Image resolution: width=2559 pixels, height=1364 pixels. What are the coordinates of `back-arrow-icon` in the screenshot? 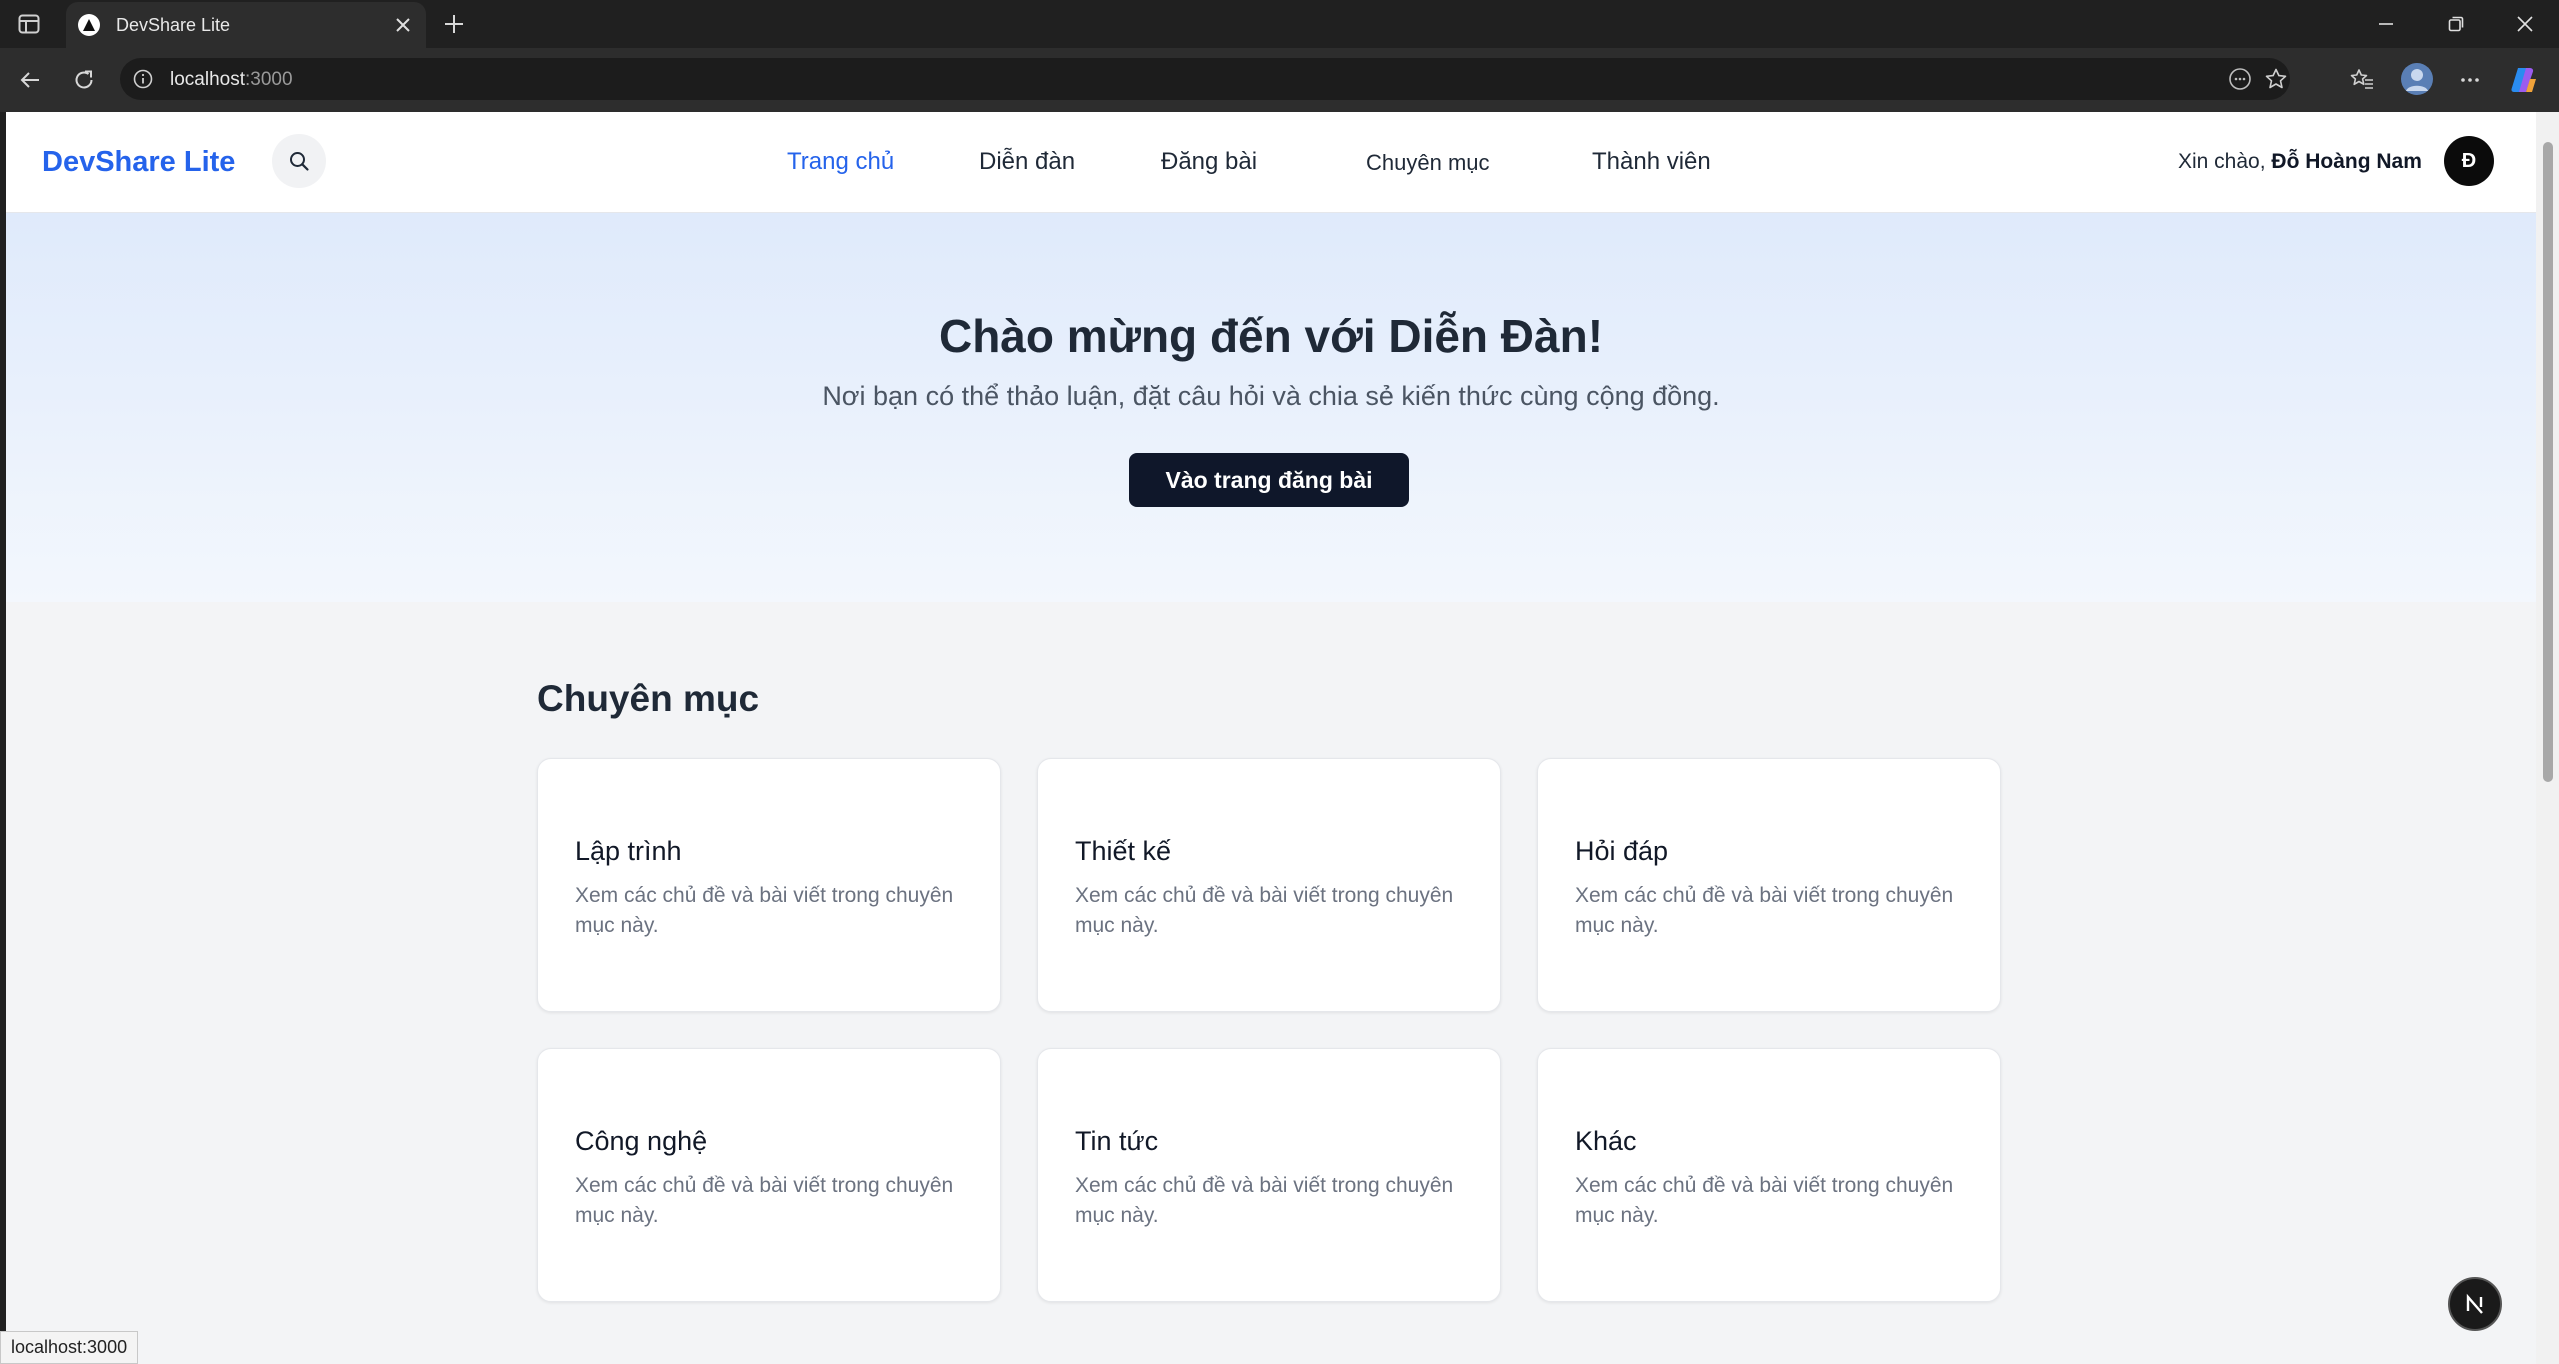 It's located at (30, 80).